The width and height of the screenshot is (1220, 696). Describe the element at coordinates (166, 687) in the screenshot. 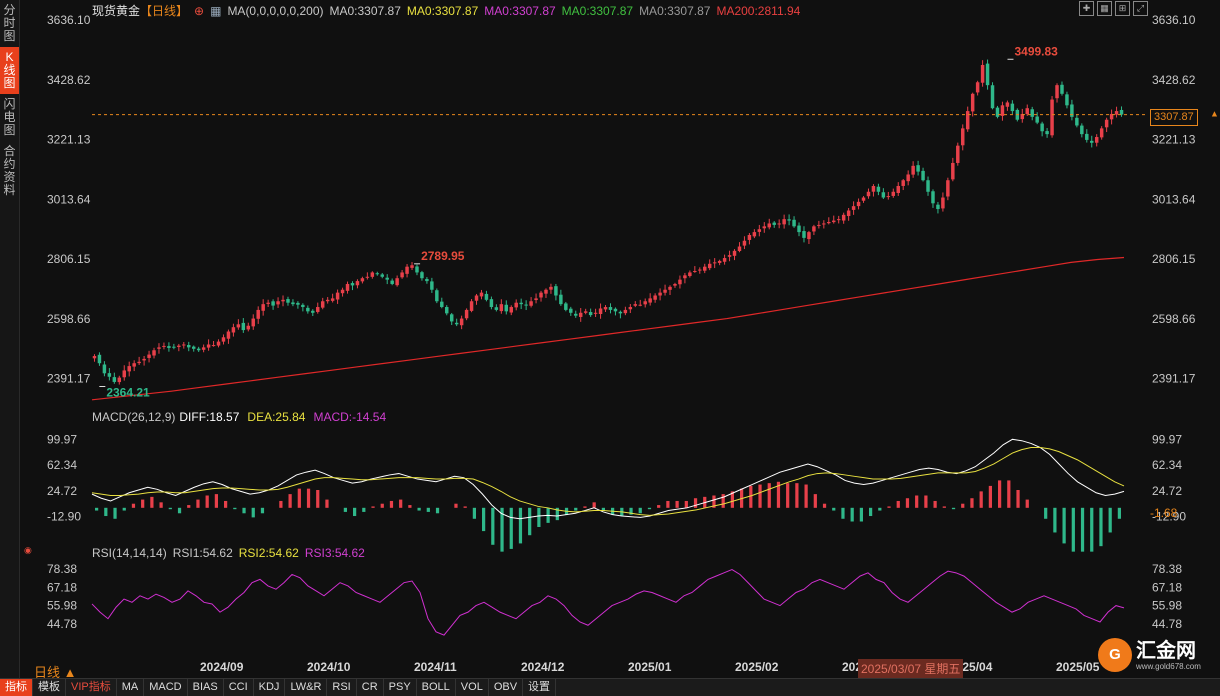

I see `indicator-tab: MACD` at that location.